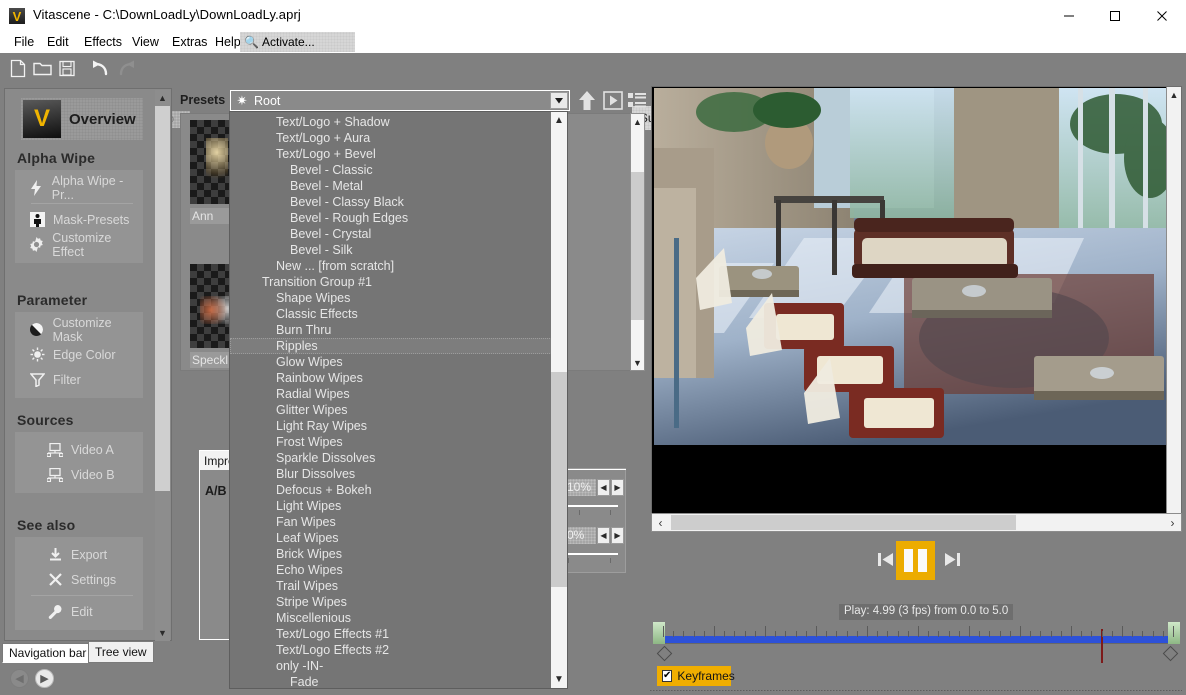 The image size is (1186, 695). Describe the element at coordinates (68, 69) in the screenshot. I see `save-disk-icon` at that location.